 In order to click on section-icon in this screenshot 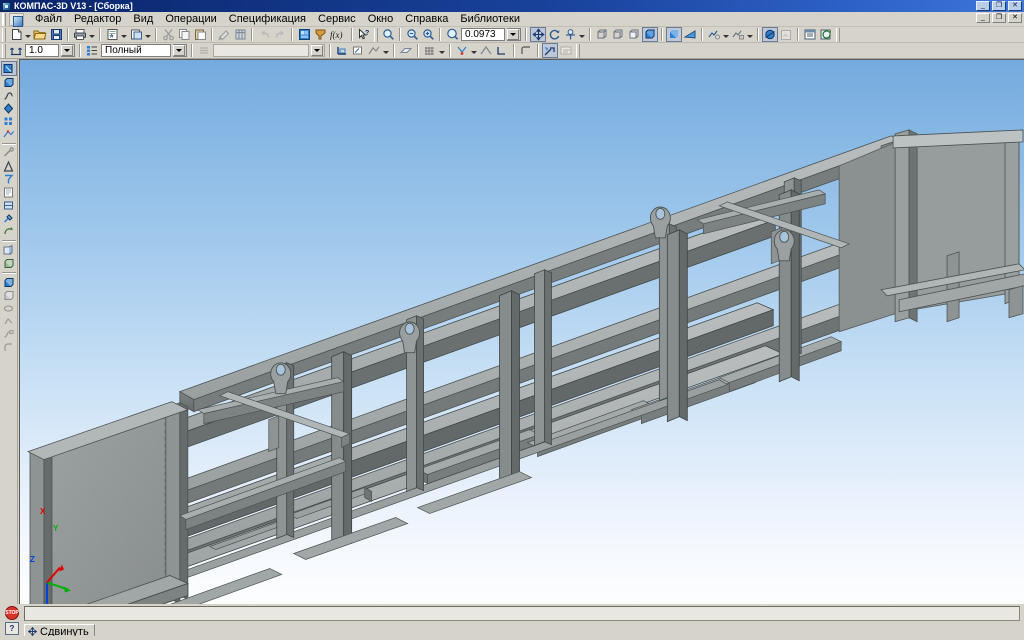, I will do `click(770, 34)`.